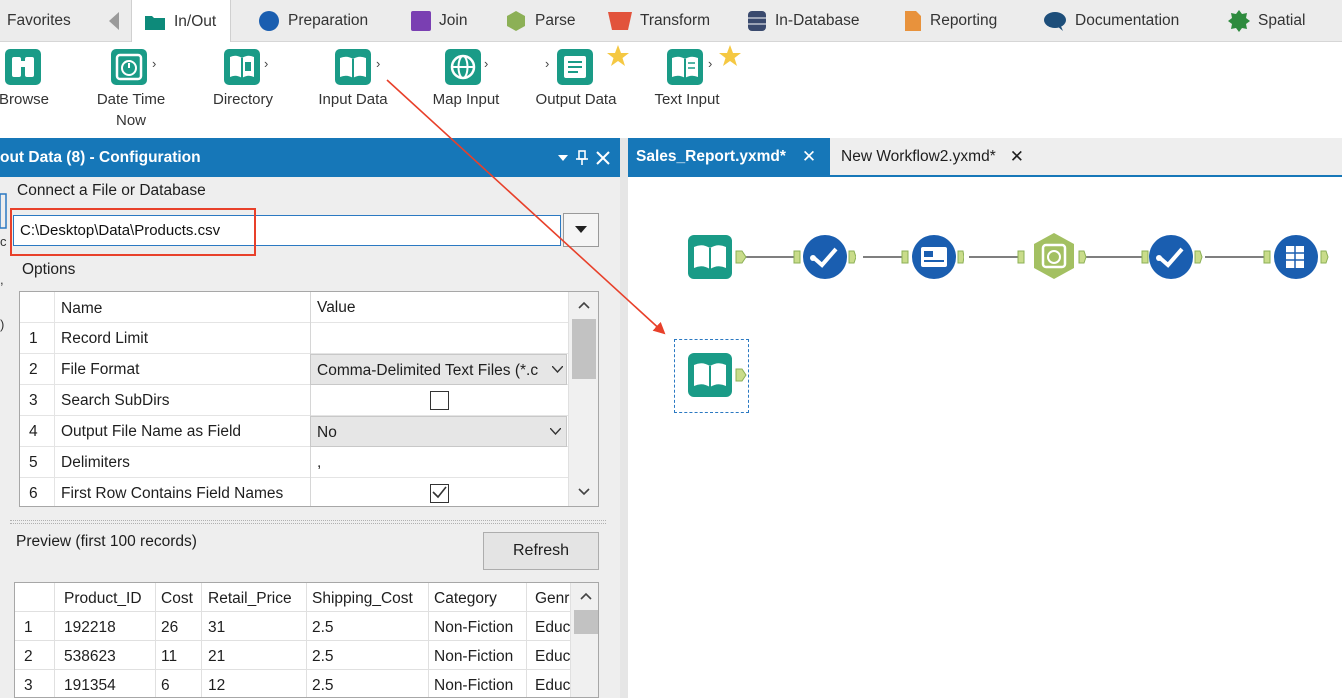  Describe the element at coordinates (687, 99) in the screenshot. I see `tool-label: Text Input` at that location.